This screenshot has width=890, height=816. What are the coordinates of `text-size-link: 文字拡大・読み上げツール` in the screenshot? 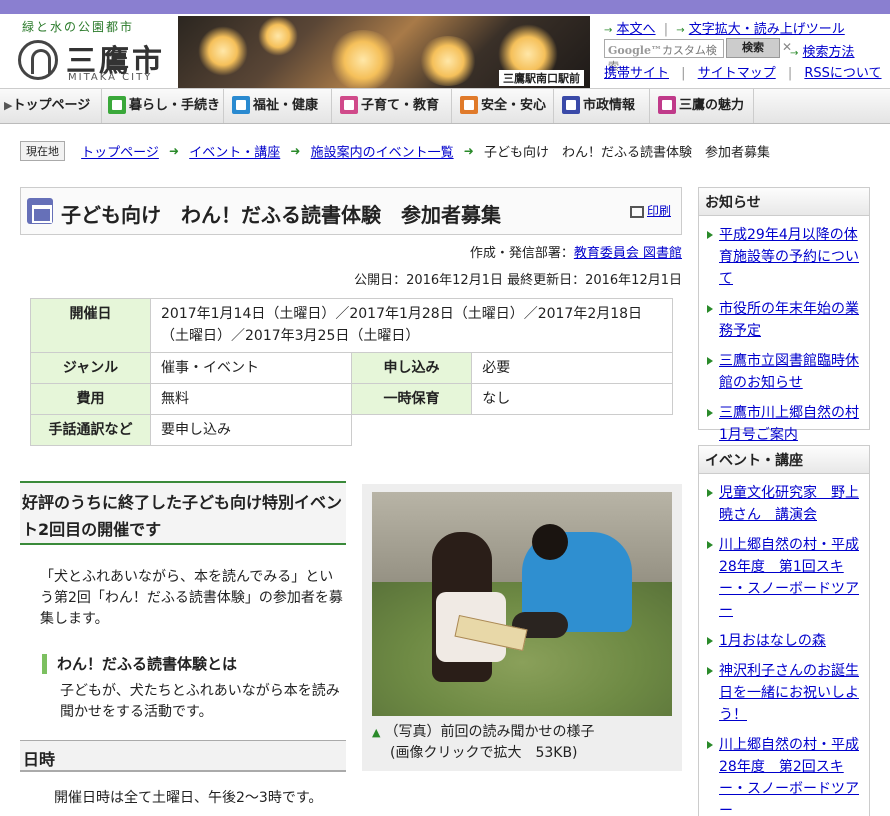 It's located at (767, 29).